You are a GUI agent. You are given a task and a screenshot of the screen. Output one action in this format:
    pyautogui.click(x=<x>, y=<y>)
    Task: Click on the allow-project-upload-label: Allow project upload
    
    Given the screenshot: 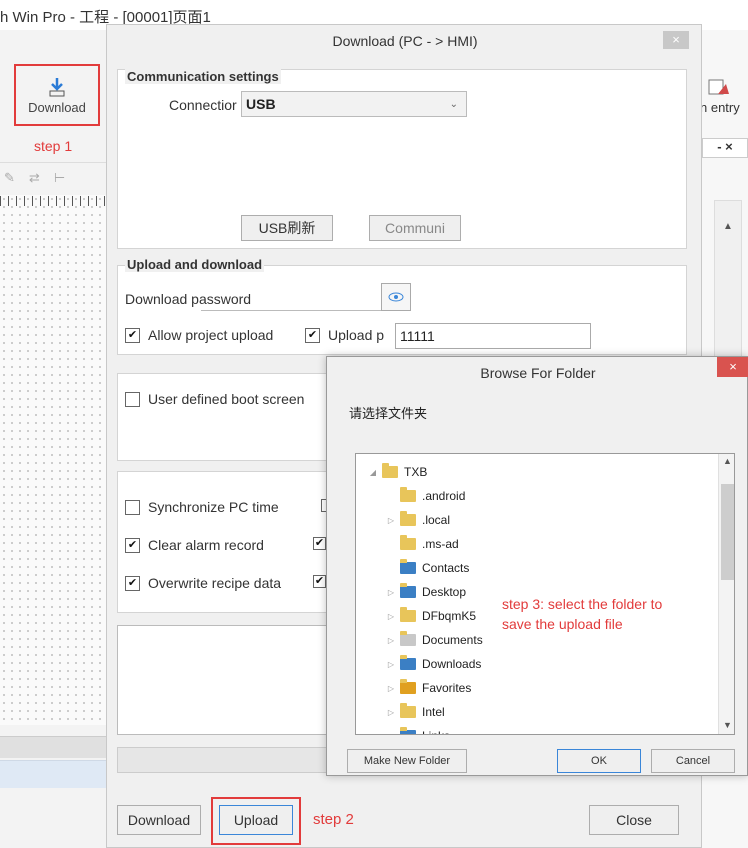 What is the action you would take?
    pyautogui.click(x=211, y=335)
    